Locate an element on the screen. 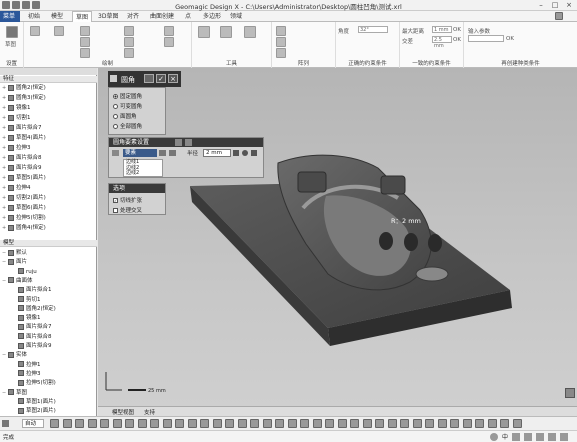  collapse-icon is located at coordinates (115, 153).